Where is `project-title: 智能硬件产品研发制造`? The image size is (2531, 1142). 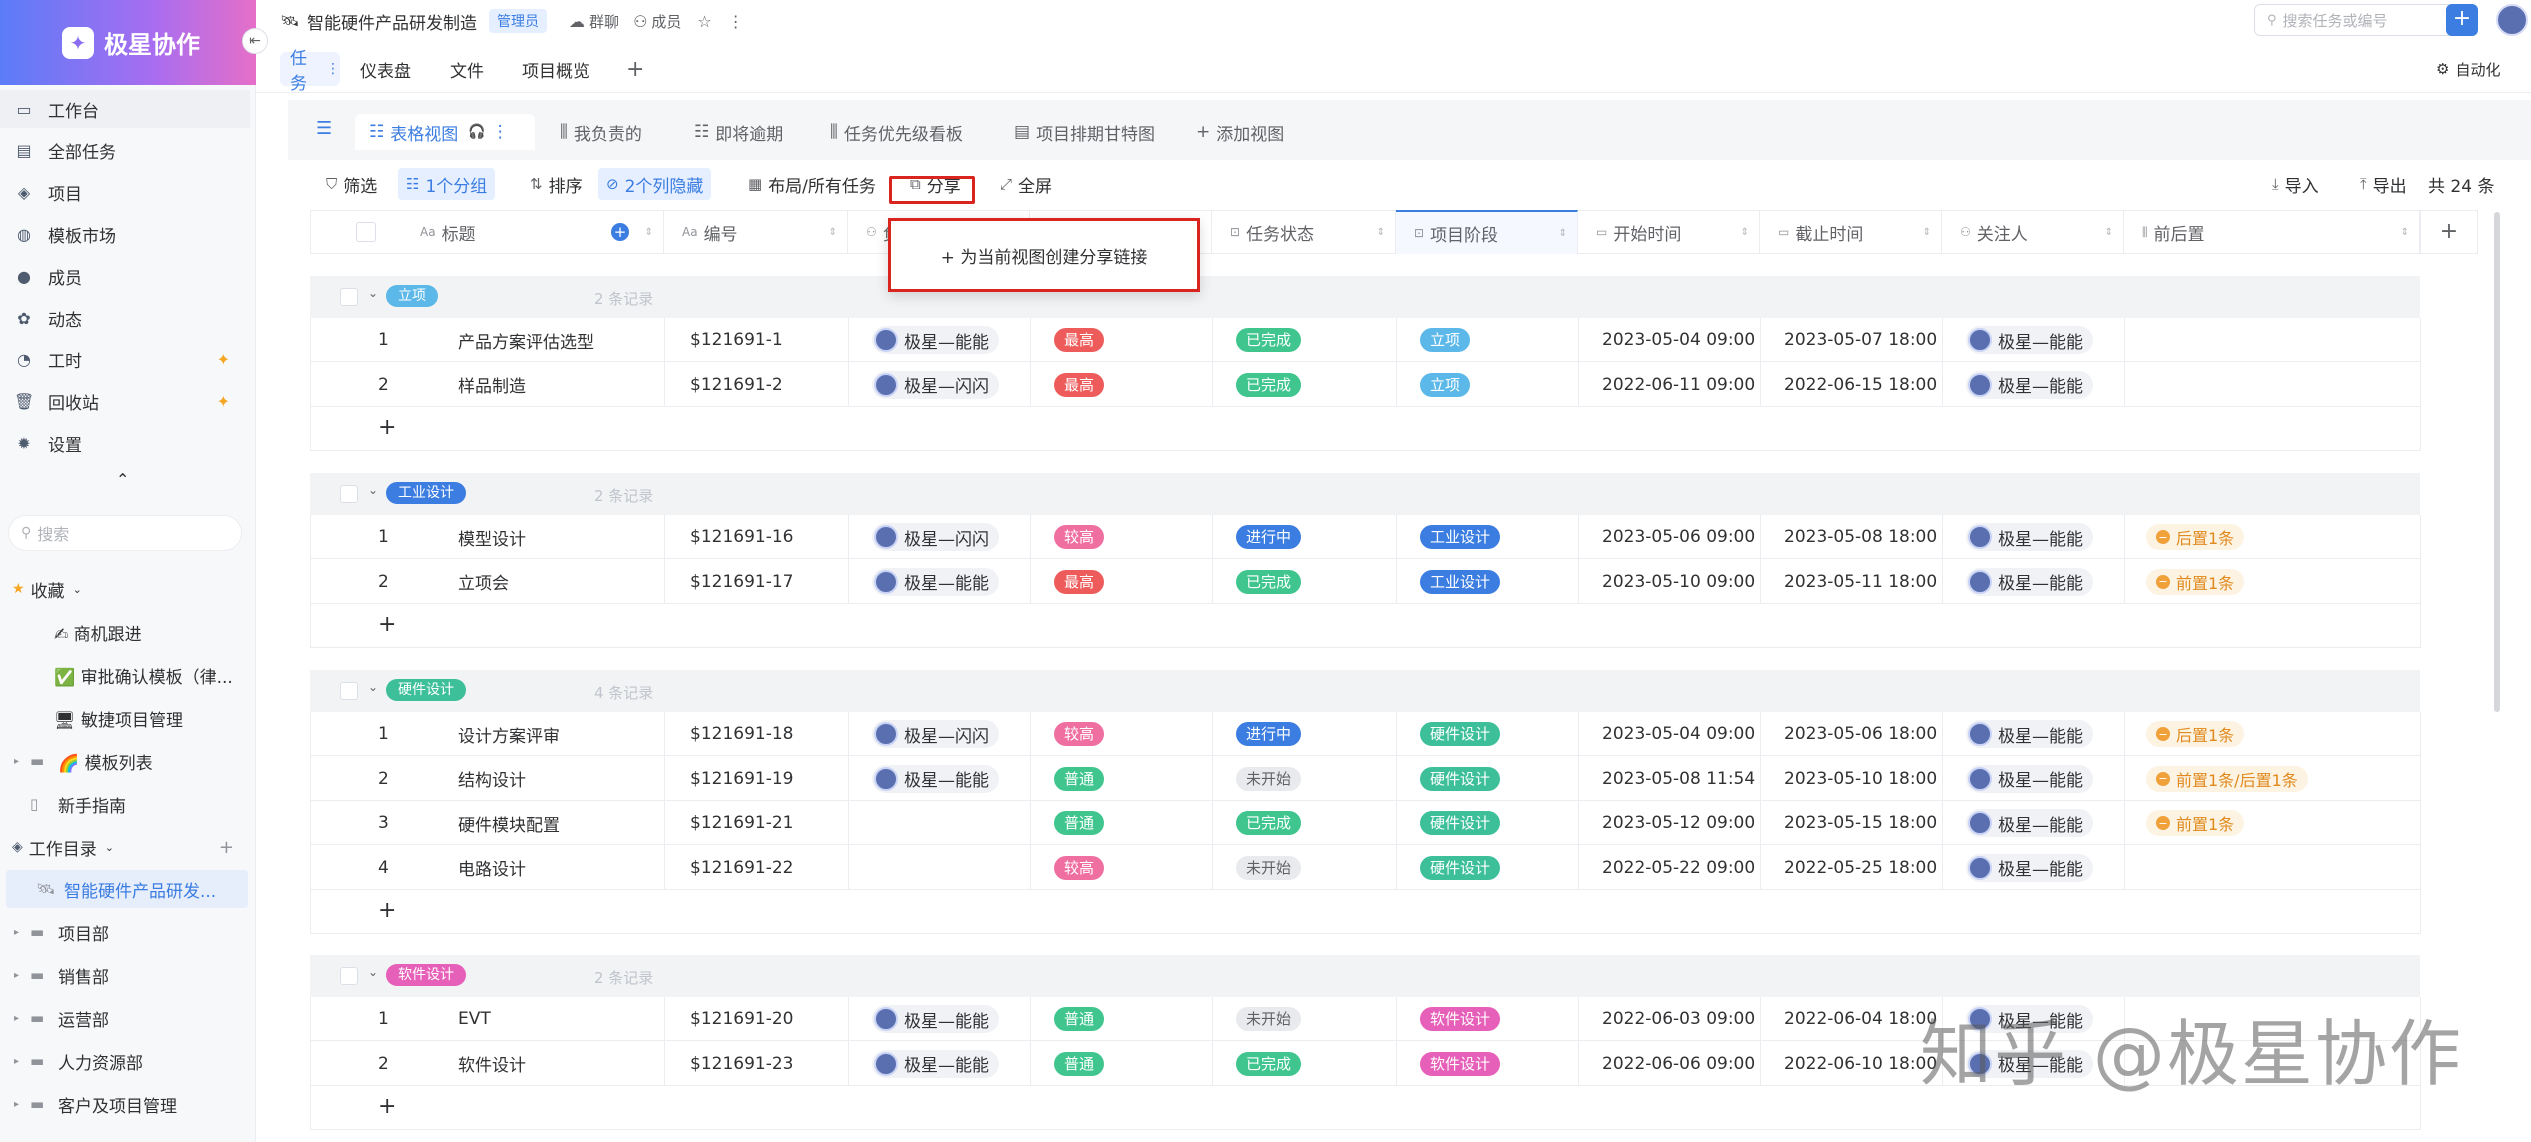
project-title: 智能硬件产品研发制造 is located at coordinates (392, 21).